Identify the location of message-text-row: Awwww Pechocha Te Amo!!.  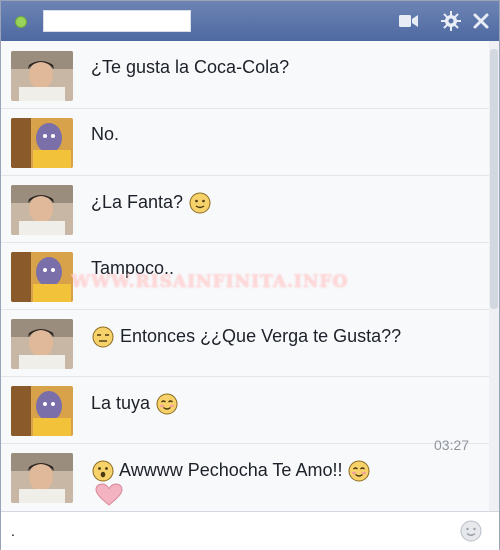
(231, 471).